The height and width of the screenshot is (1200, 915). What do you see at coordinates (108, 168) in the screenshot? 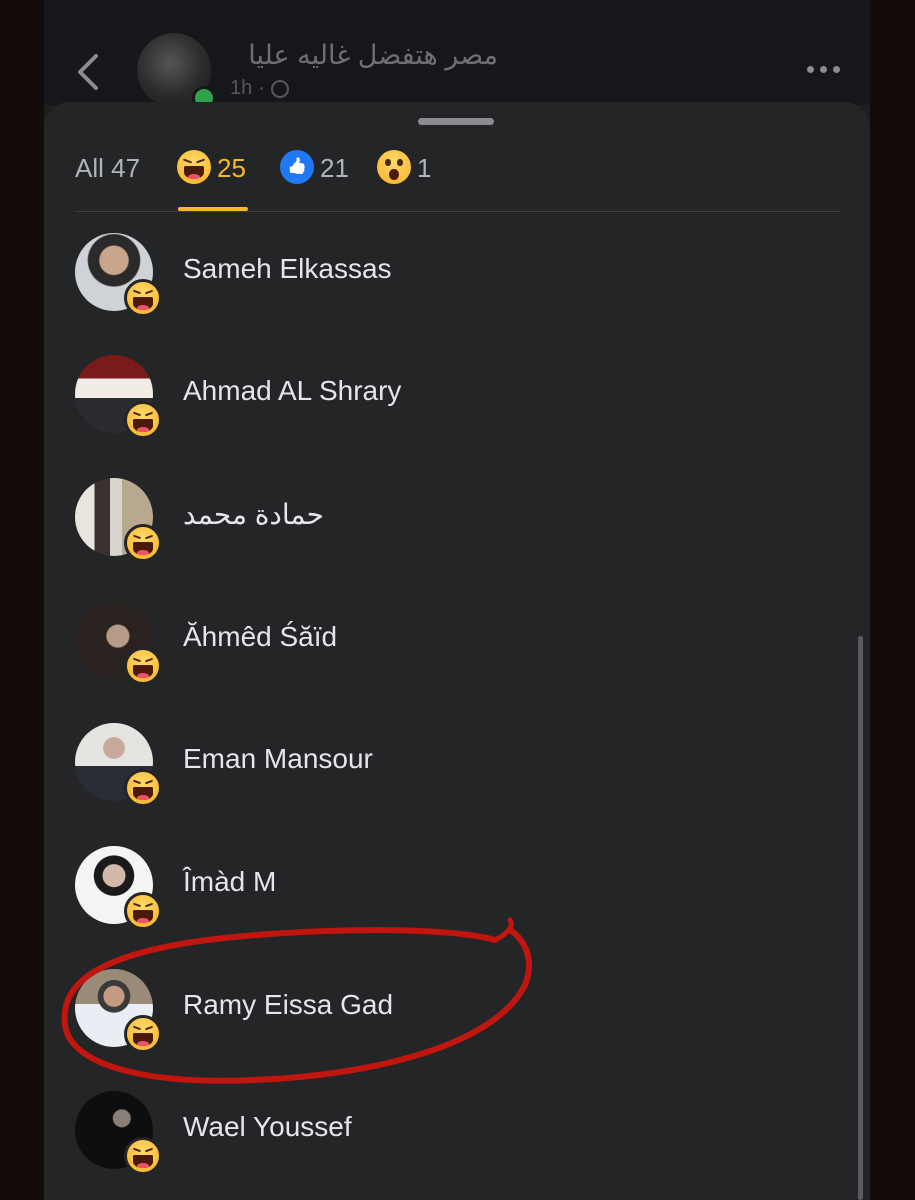
I see `tab-all-label: All 47` at bounding box center [108, 168].